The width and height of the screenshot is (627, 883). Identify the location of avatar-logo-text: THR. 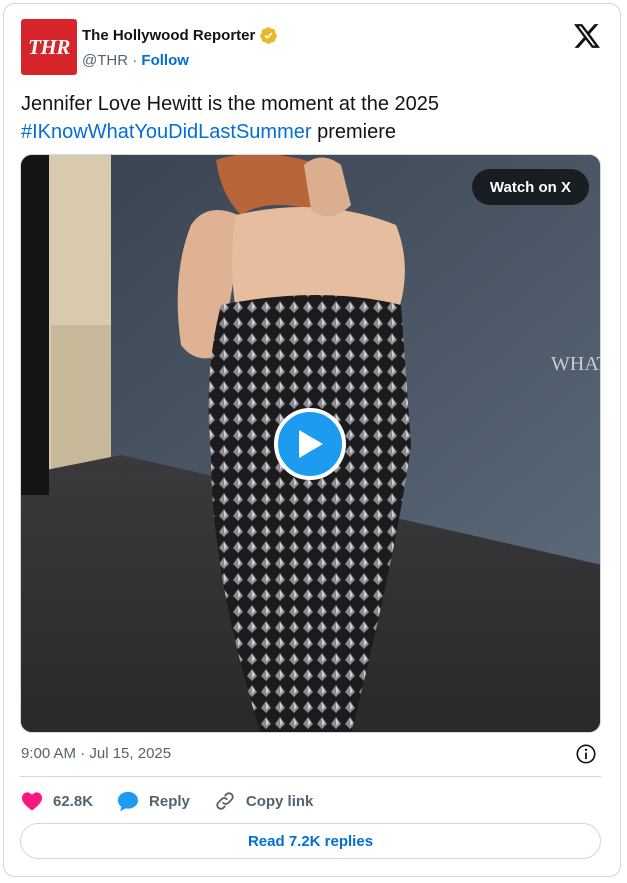
(49, 46).